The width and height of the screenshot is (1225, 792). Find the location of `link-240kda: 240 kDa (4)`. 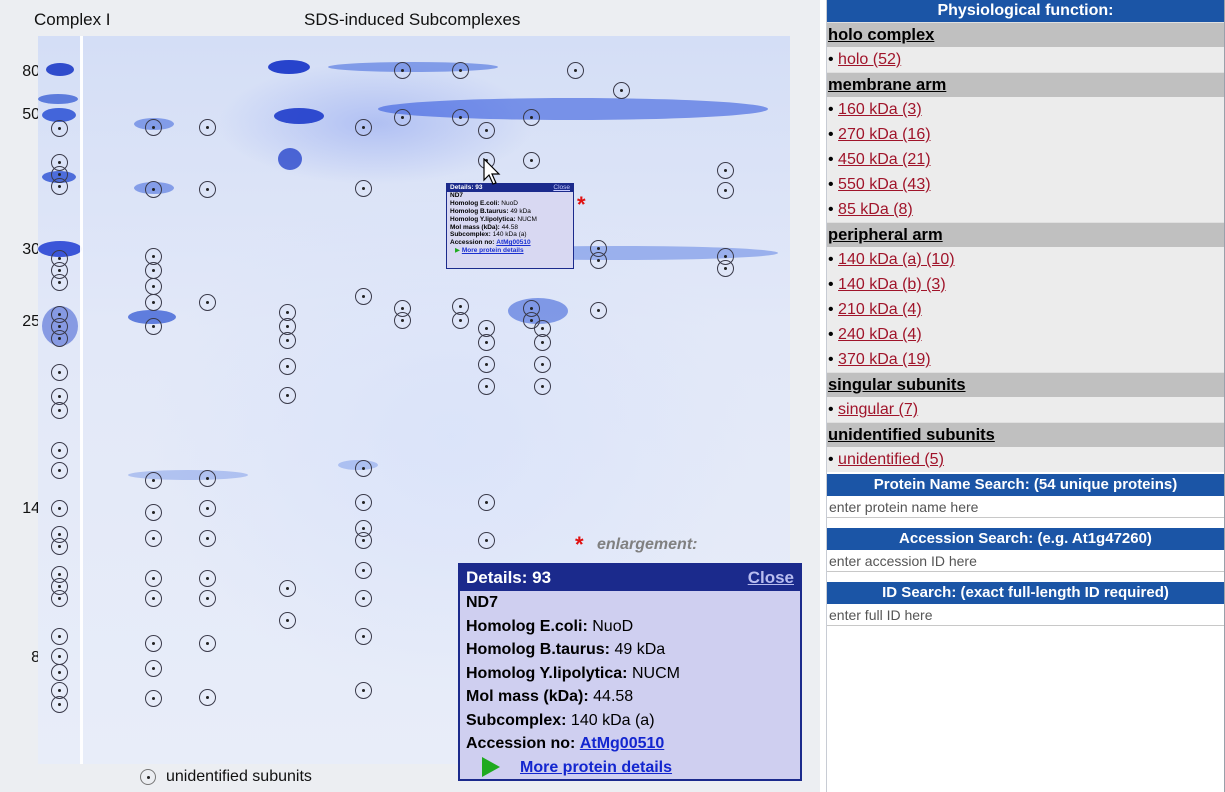

link-240kda: 240 kDa (4) is located at coordinates (880, 334).